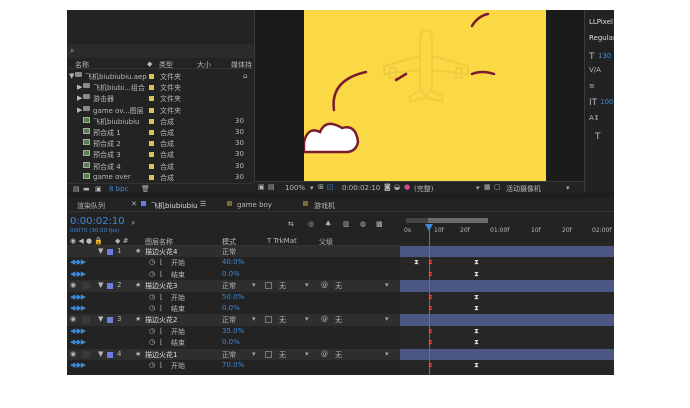 Image resolution: width=690 pixels, height=408 pixels. What do you see at coordinates (160, 121) in the screenshot?
I see `project-item: 飞机biubiubiu 合成 30` at bounding box center [160, 121].